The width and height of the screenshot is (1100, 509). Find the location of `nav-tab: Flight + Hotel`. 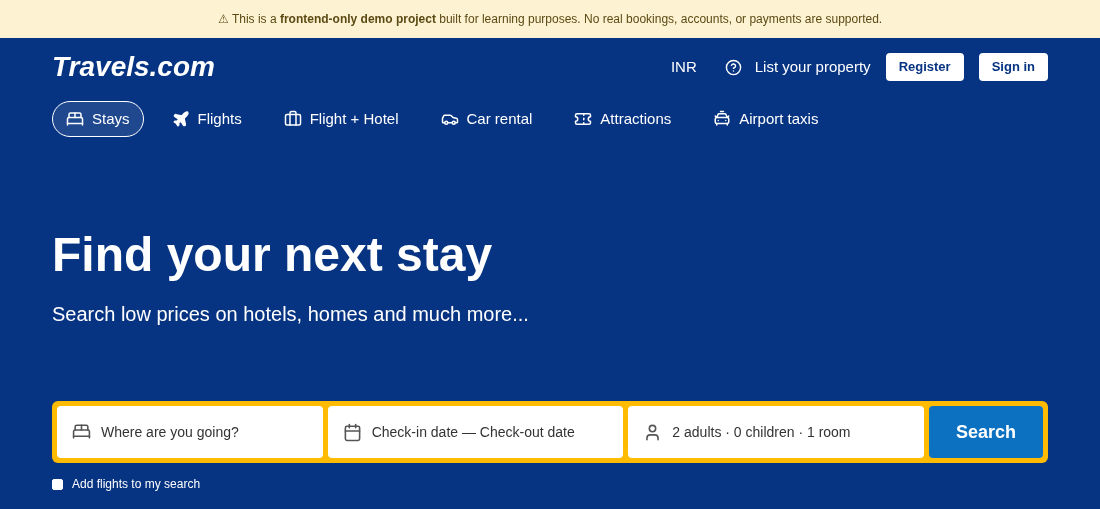

nav-tab: Flight + Hotel is located at coordinates (341, 119).